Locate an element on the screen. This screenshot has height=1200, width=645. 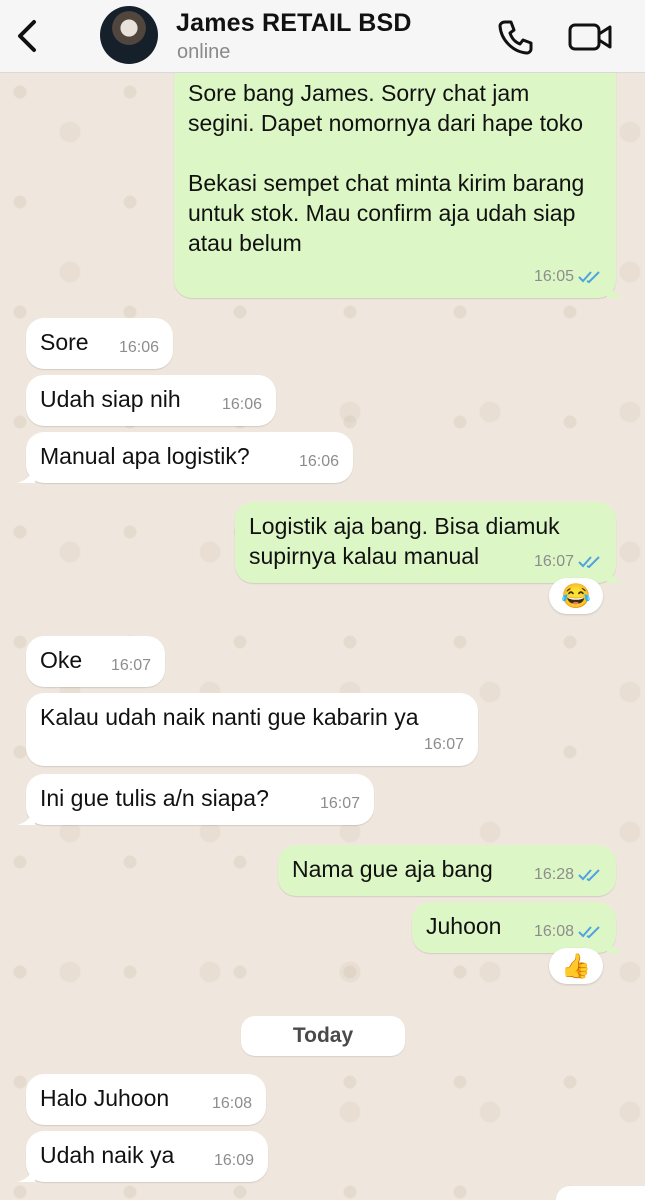
message-bubble-outgoing: Nama gue aja bang 16:28 is located at coordinates (447, 870).